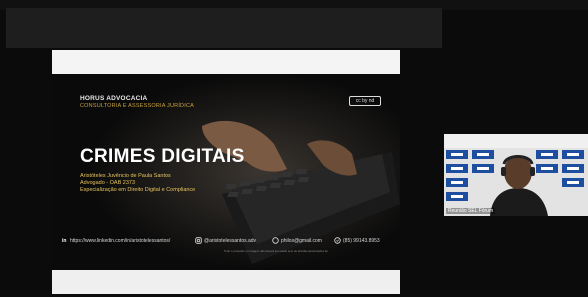 The width and height of the screenshot is (588, 297). What do you see at coordinates (226, 282) in the screenshot?
I see `slide-bottom-margin` at bounding box center [226, 282].